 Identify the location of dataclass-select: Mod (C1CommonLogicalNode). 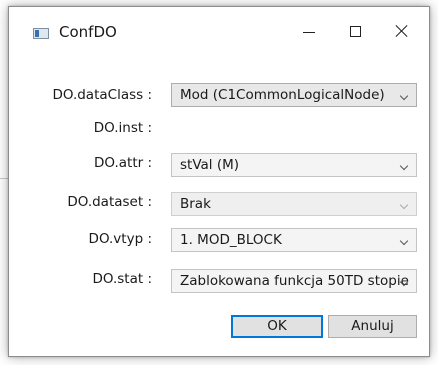
(294, 95).